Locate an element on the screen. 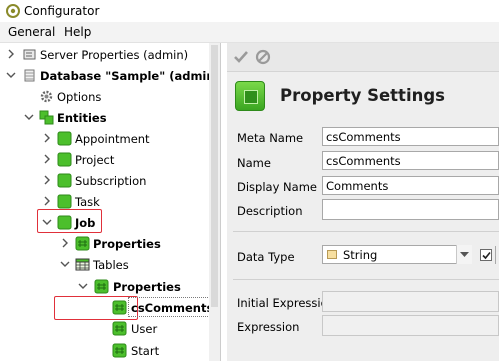  data-type-select: String is located at coordinates (397, 254).